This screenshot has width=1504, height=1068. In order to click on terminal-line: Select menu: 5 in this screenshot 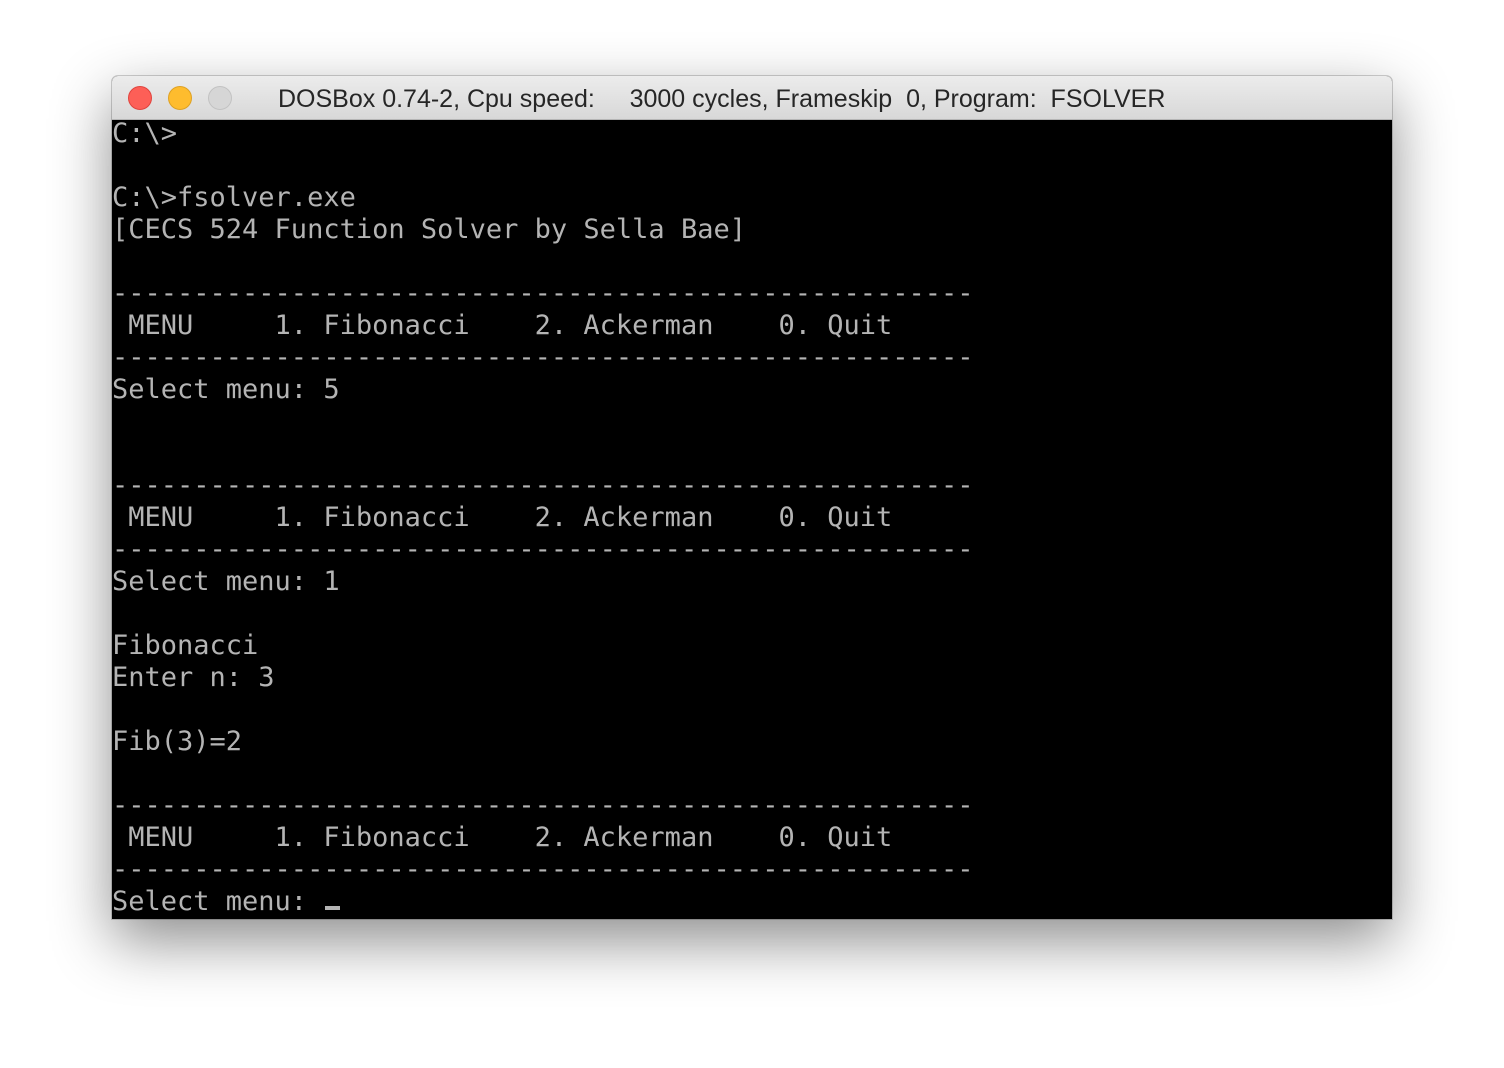, I will do `click(226, 389)`.